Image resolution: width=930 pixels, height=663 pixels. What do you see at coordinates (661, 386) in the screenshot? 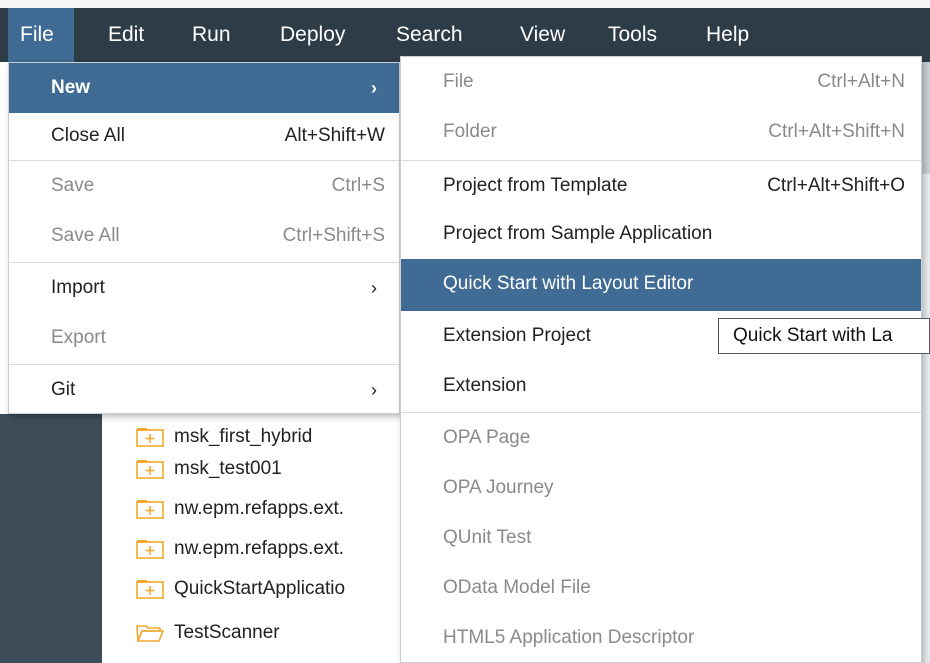
I see `submenu-item-extension: Extension` at bounding box center [661, 386].